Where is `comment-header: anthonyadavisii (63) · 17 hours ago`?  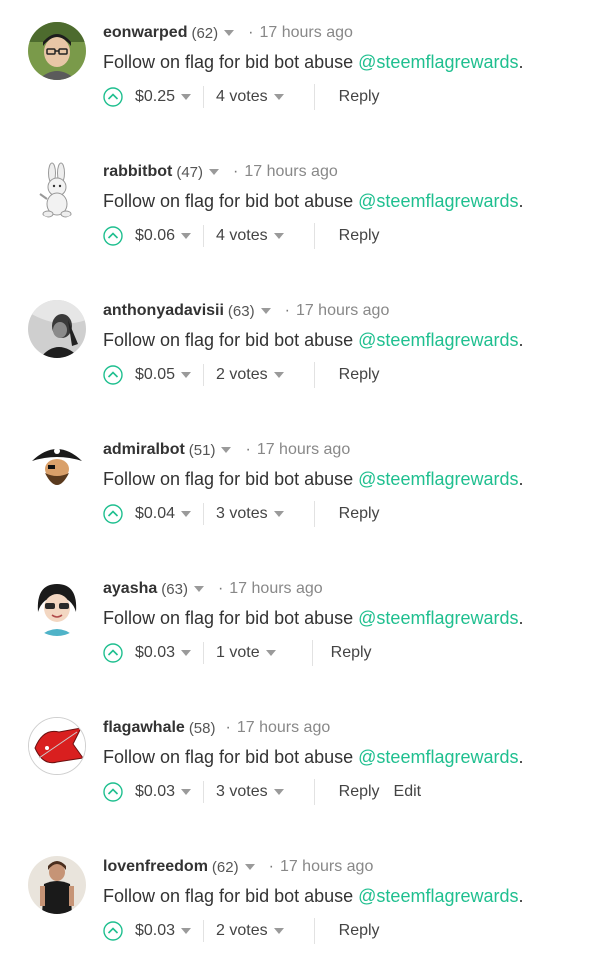
comment-header: anthonyadavisii (63) · 17 hours ago is located at coordinates (246, 311).